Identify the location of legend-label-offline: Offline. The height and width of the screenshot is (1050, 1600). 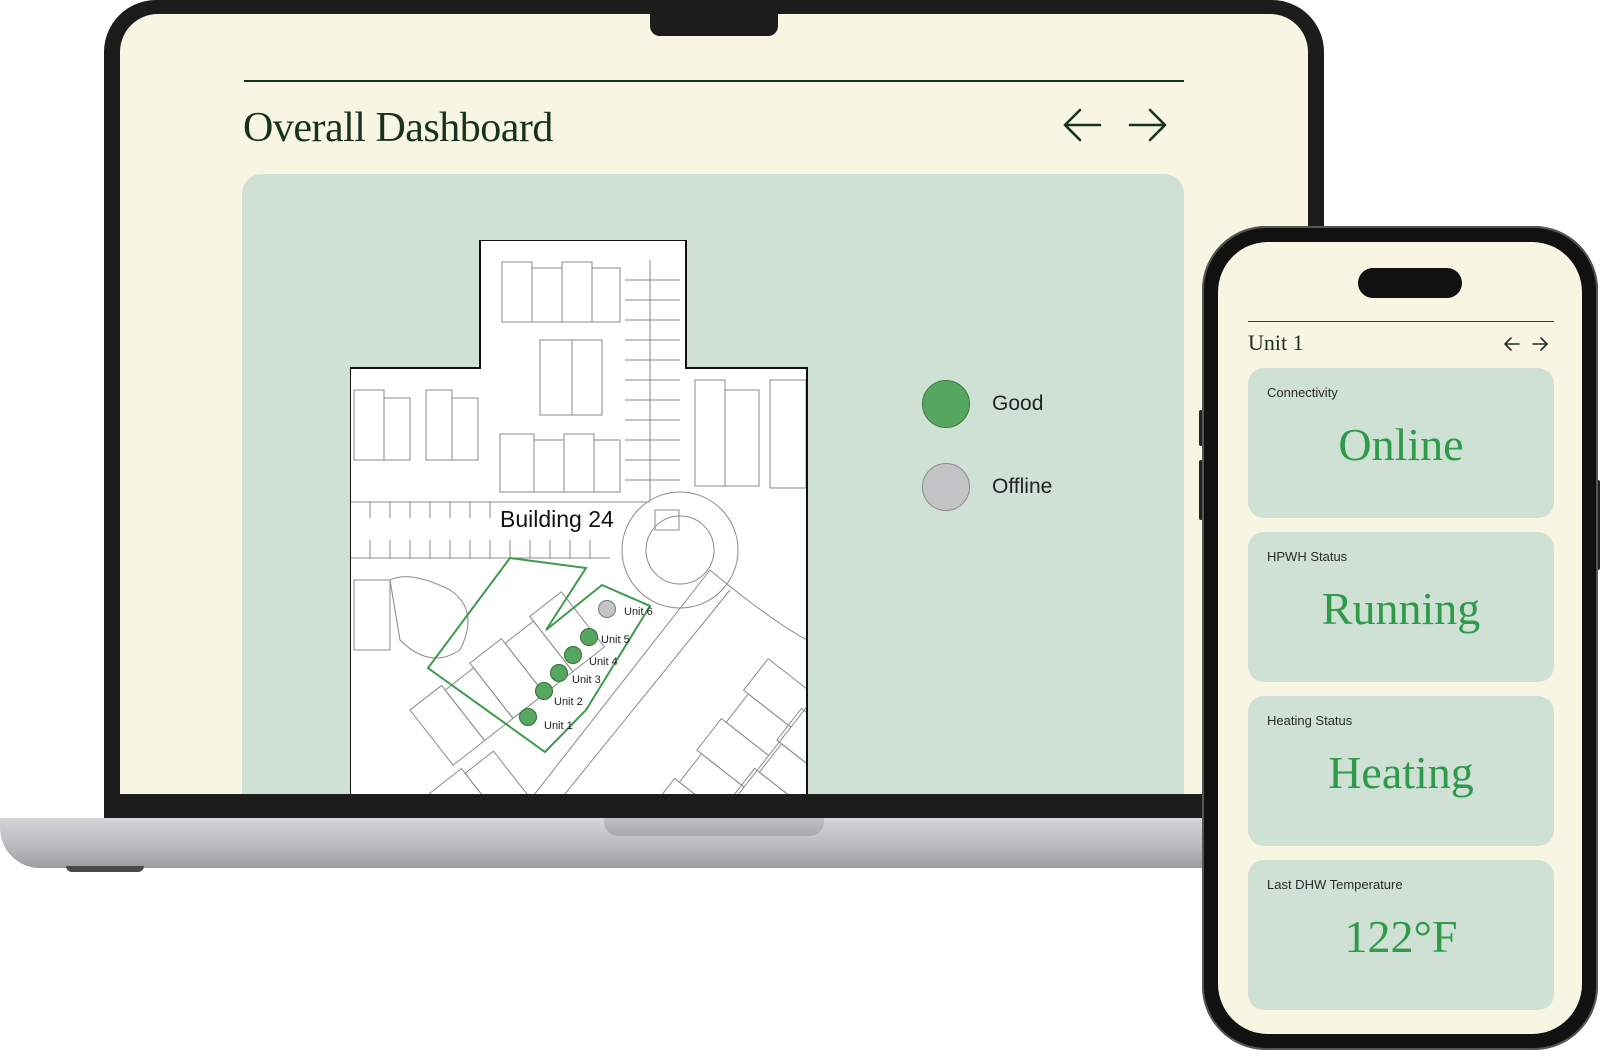
(1022, 486).